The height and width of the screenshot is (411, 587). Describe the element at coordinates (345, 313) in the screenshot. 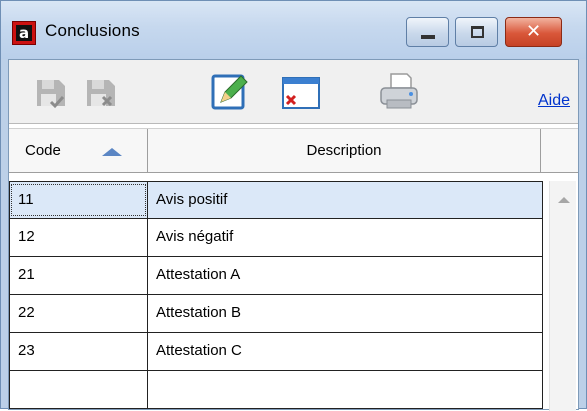

I see `cell-description: Attestation B` at that location.